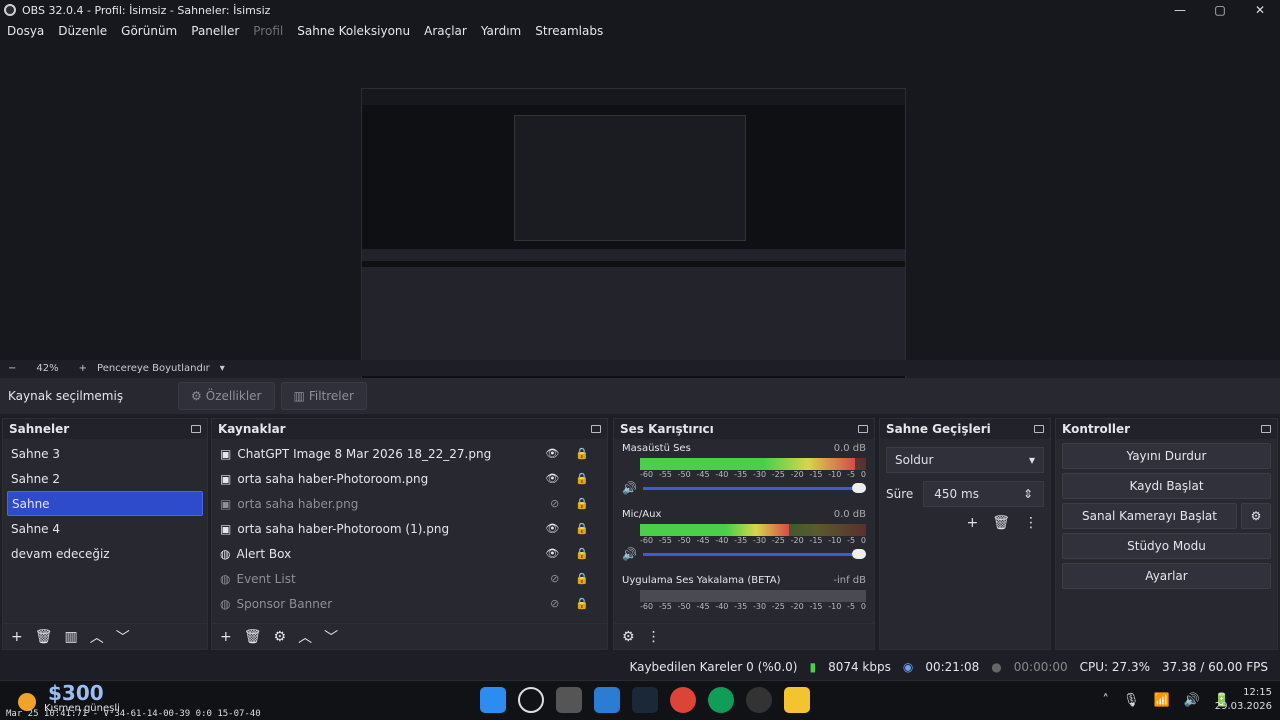 This screenshot has height=720, width=1280. What do you see at coordinates (1243, 706) in the screenshot?
I see `clock-date: 29.03.2026` at bounding box center [1243, 706].